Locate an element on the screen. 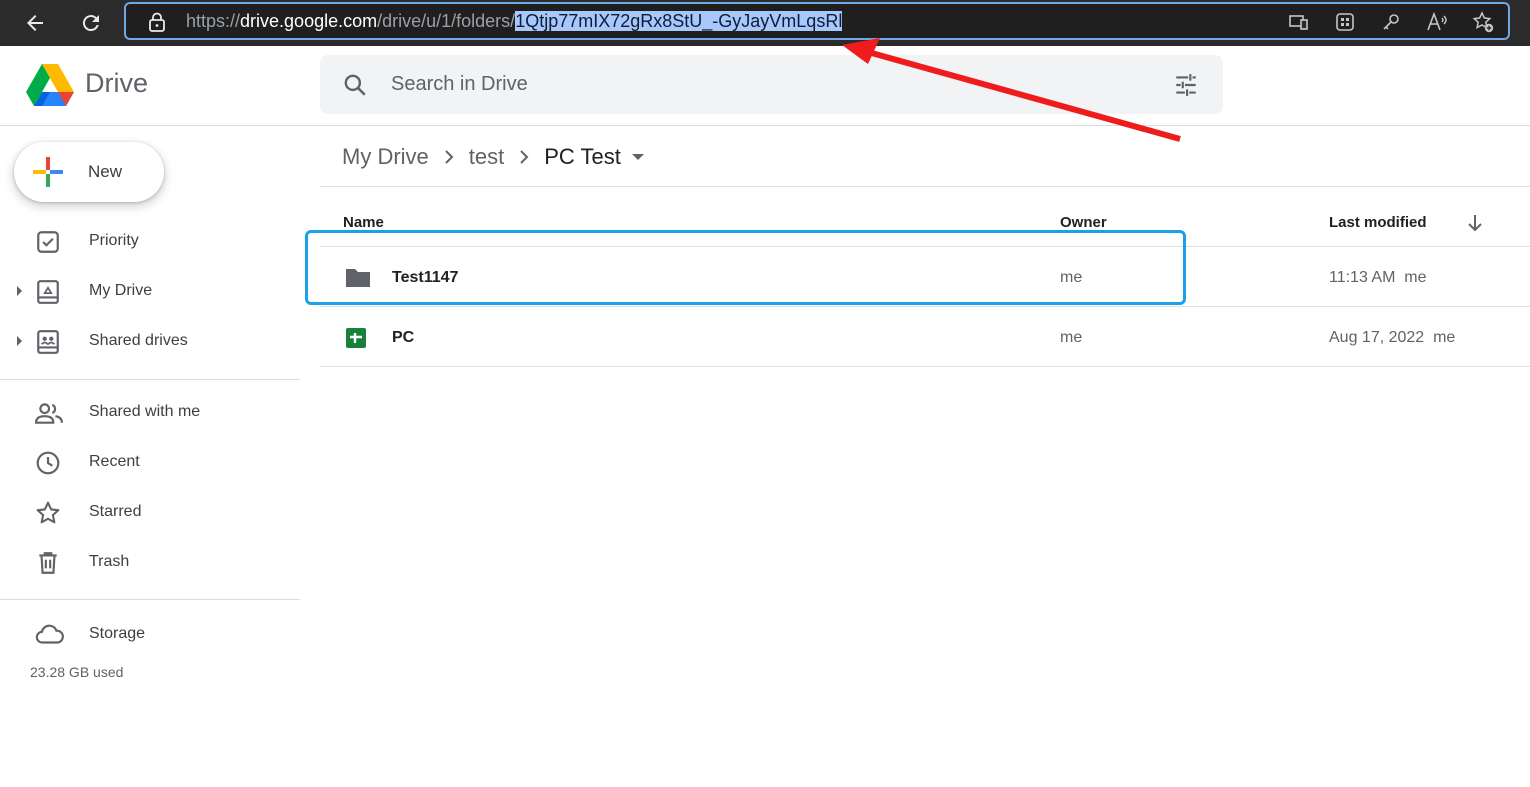 The height and width of the screenshot is (787, 1530). clock-icon is located at coordinates (48, 463).